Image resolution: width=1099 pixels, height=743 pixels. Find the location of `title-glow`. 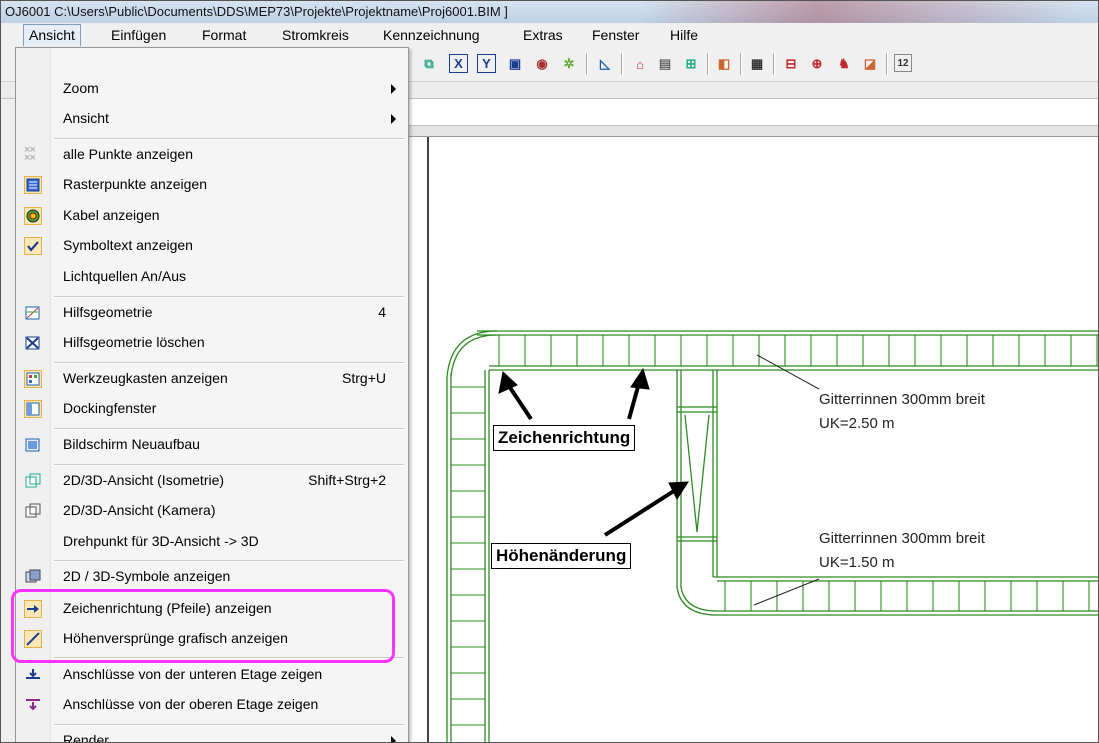

title-glow is located at coordinates (861, 12).